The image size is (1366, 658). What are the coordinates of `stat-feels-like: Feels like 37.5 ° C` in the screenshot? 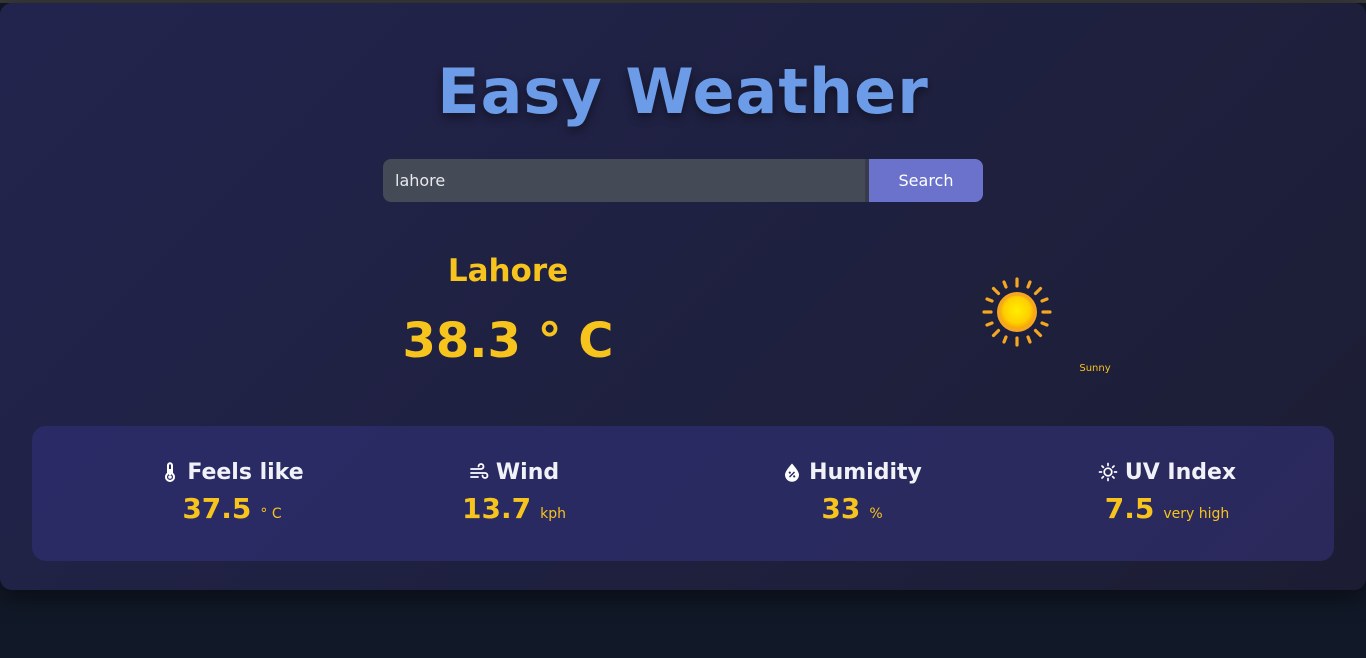 It's located at (232, 490).